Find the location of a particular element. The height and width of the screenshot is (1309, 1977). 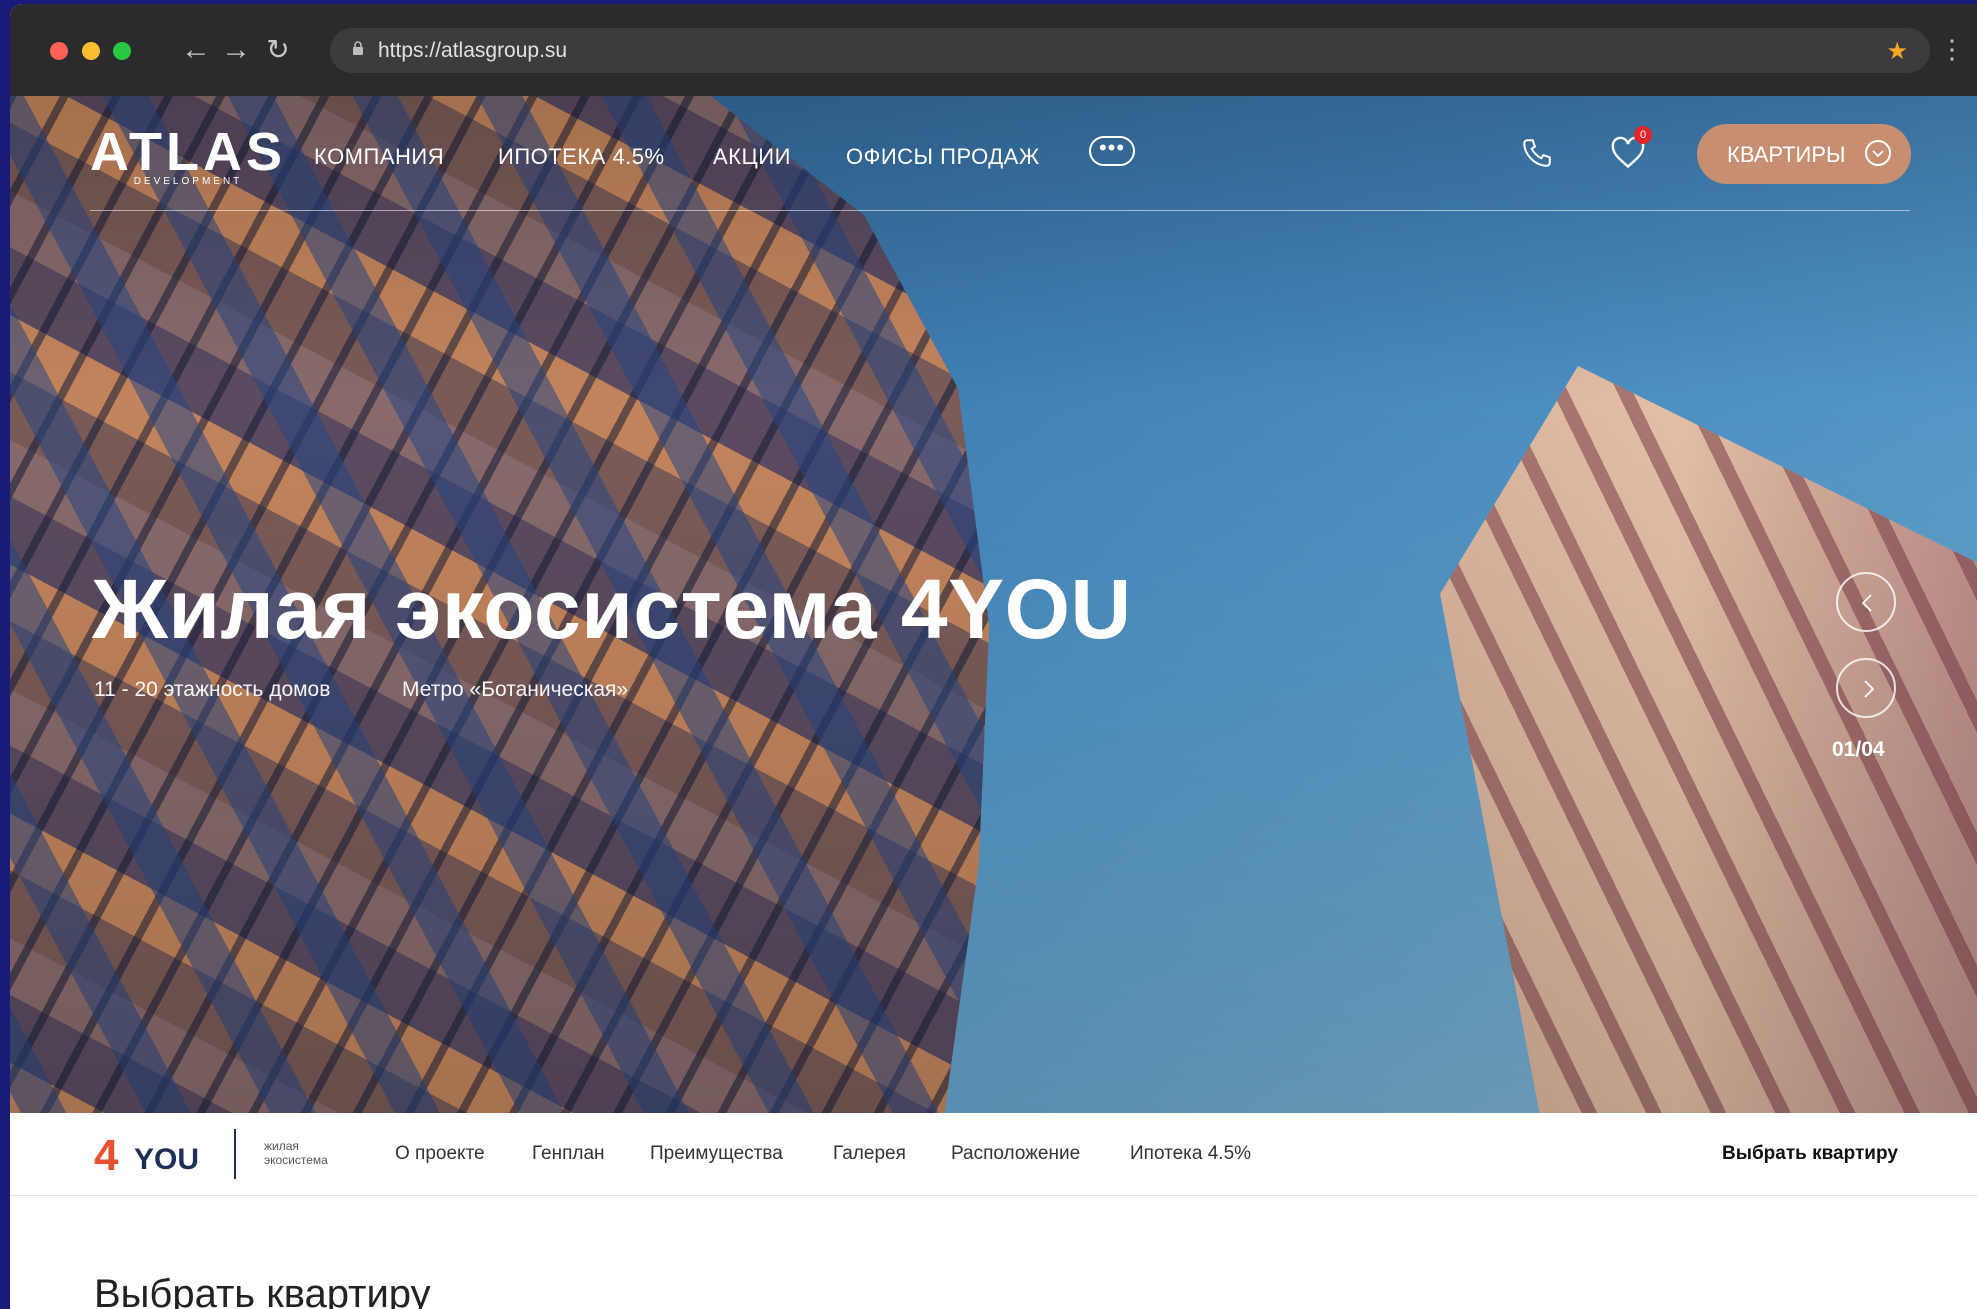

section-title: Выбрать квартиру is located at coordinates (262, 1290).